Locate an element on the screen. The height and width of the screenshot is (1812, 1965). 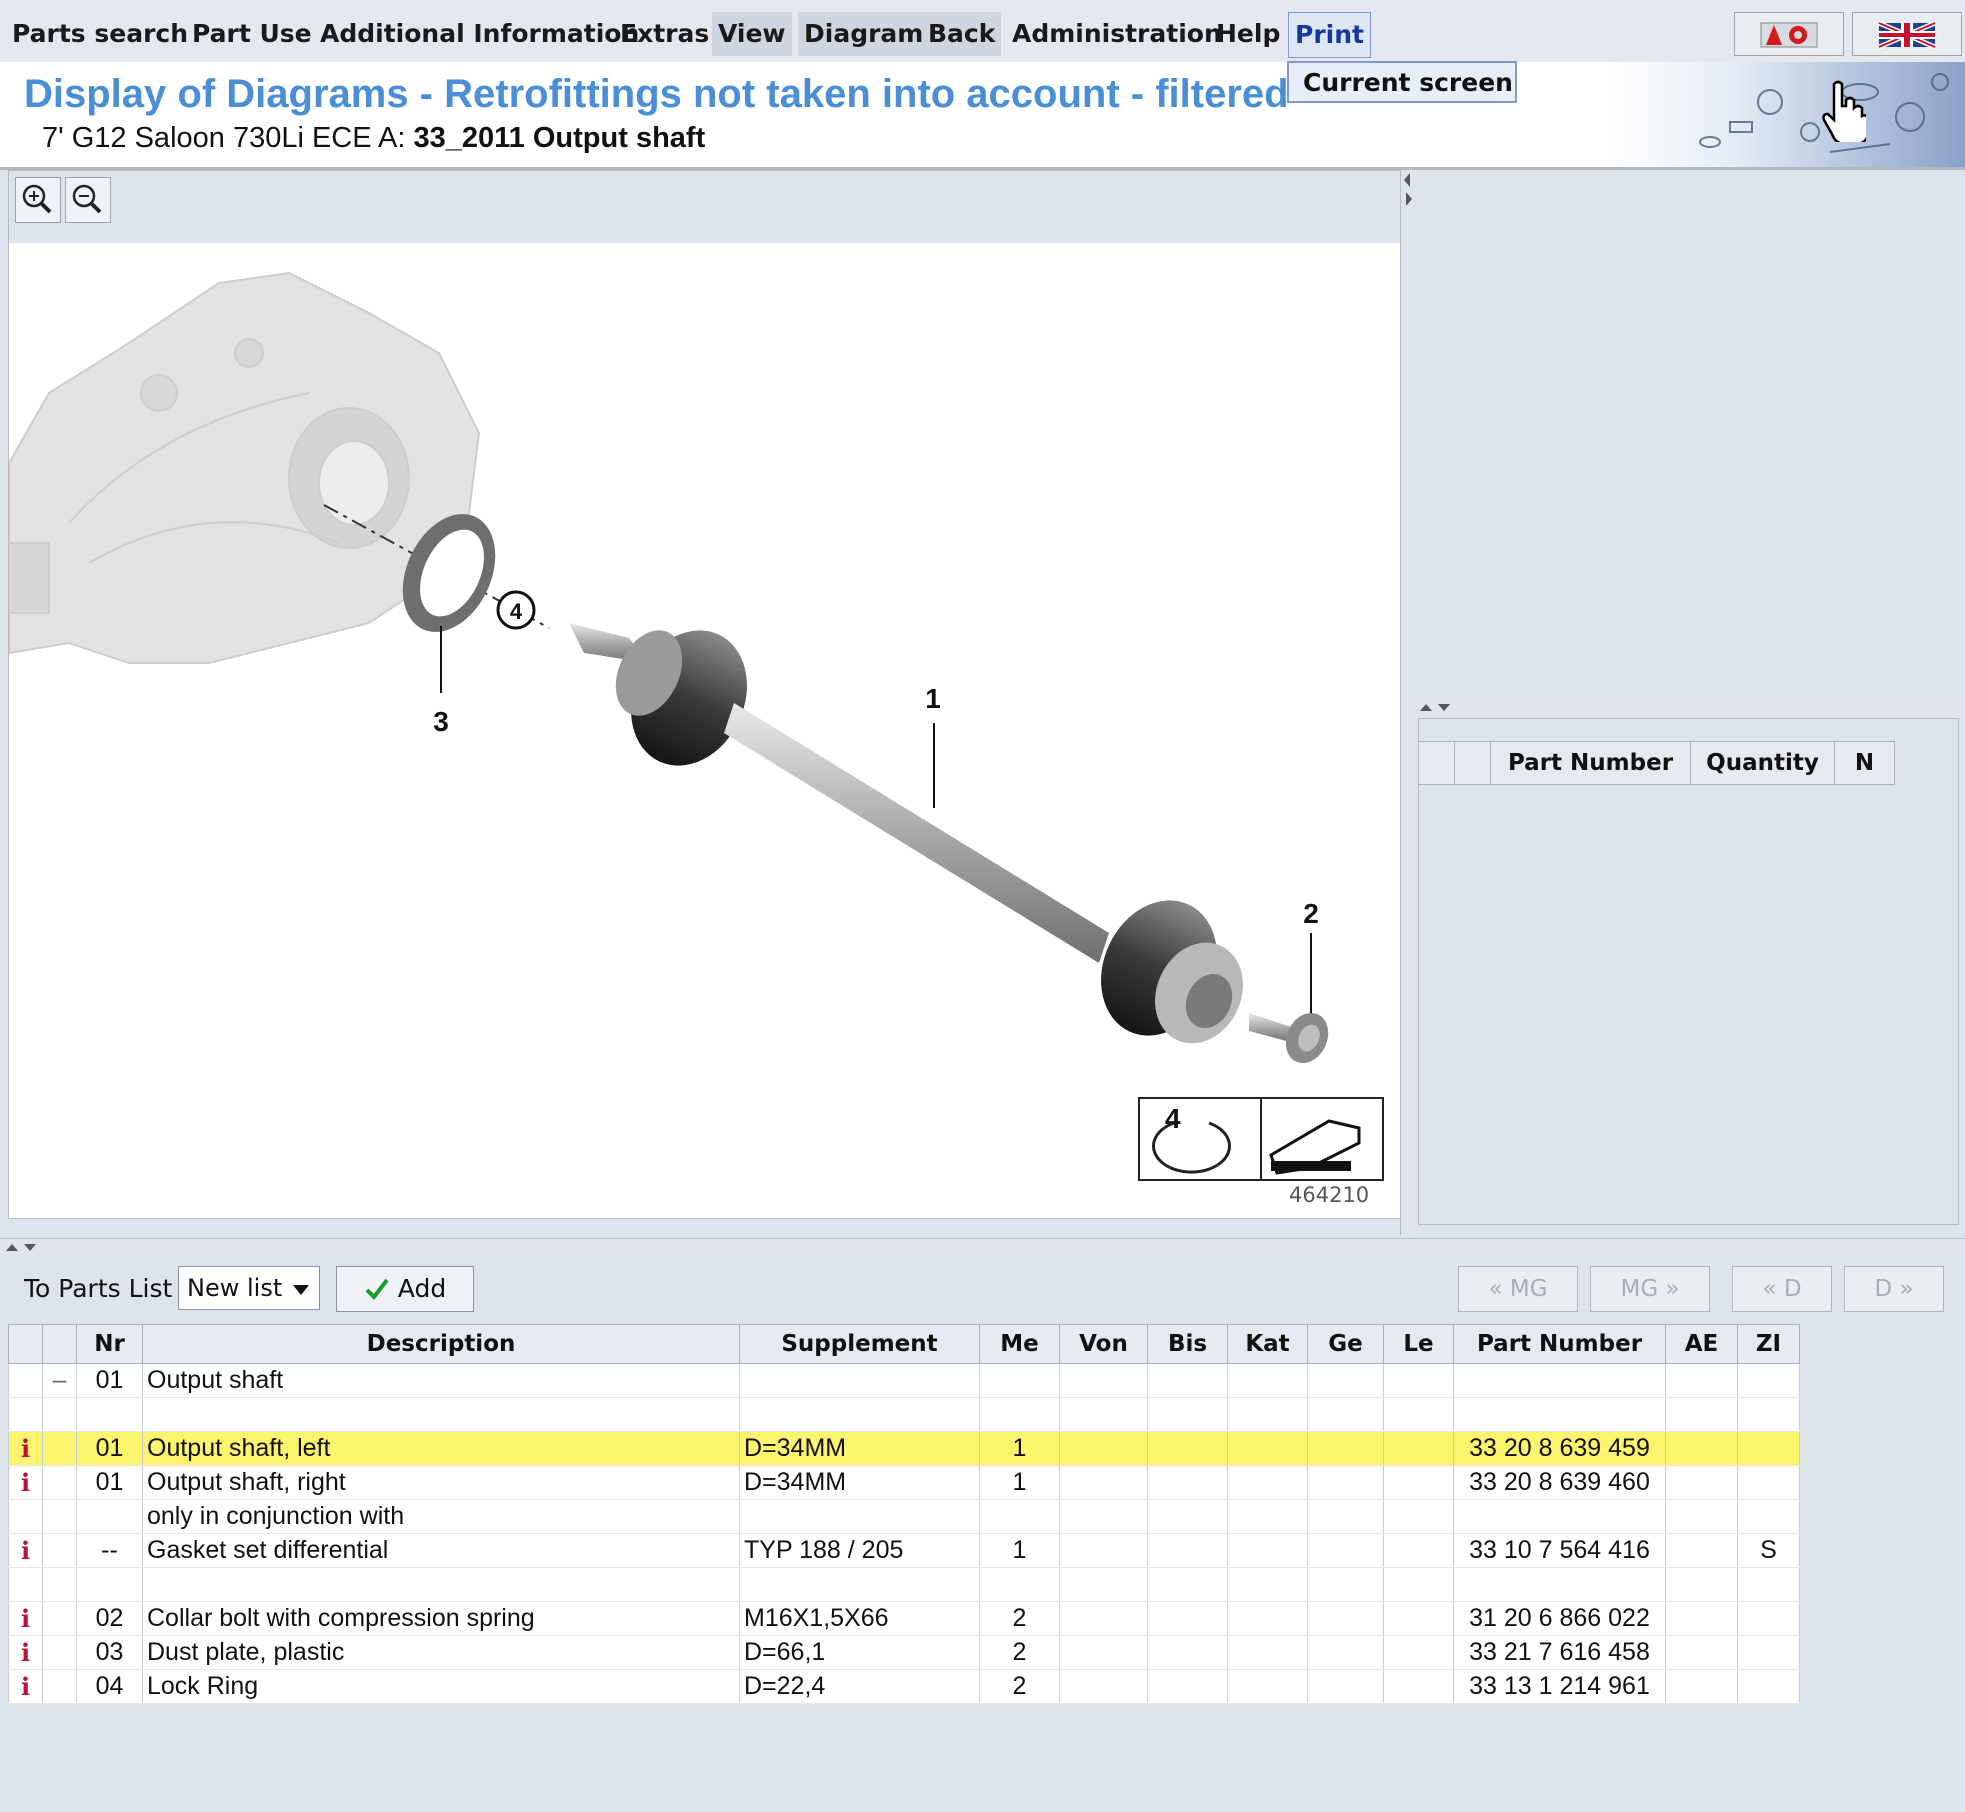
col-supplement: Supplement is located at coordinates (859, 1344).